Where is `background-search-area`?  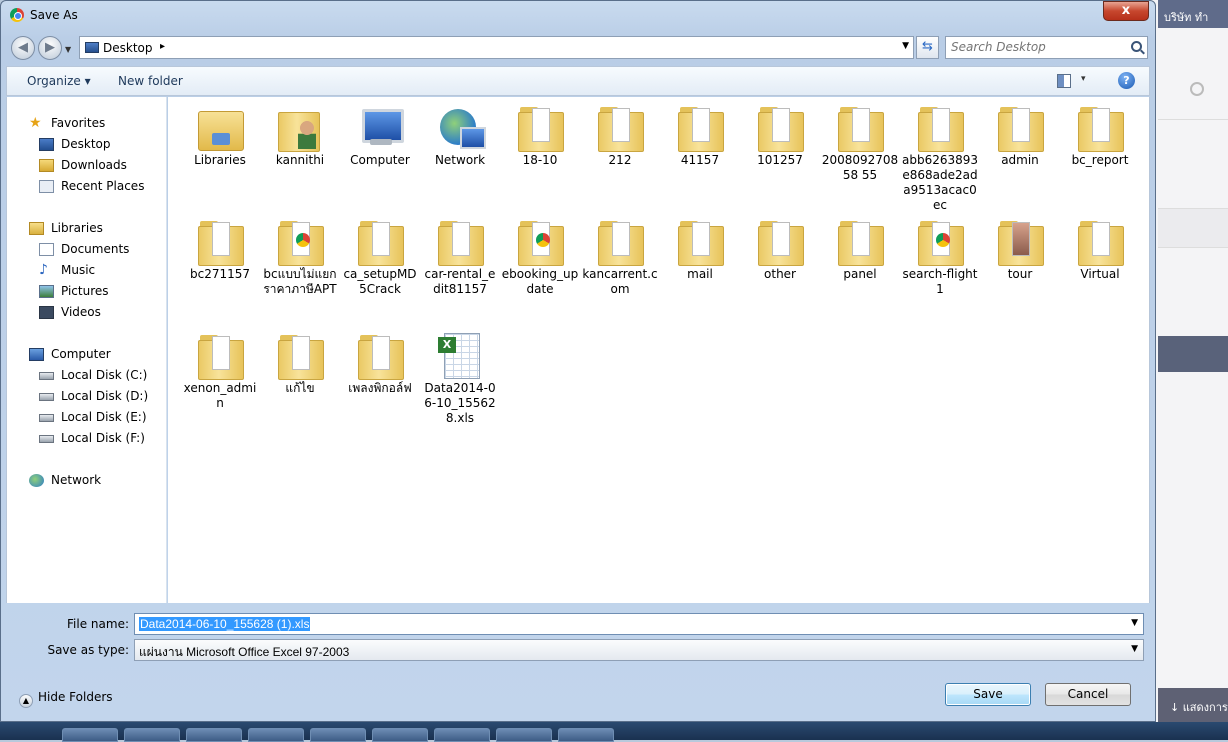
background-search-area is located at coordinates (1193, 90).